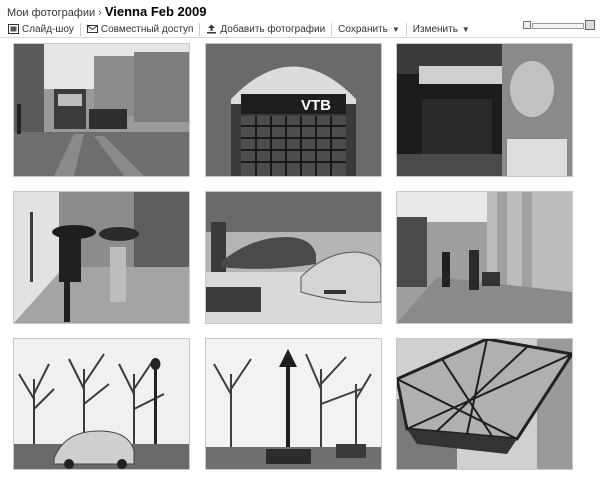  I want to click on photo-thumbnail-rainy-sidewalk, so click(484, 257).